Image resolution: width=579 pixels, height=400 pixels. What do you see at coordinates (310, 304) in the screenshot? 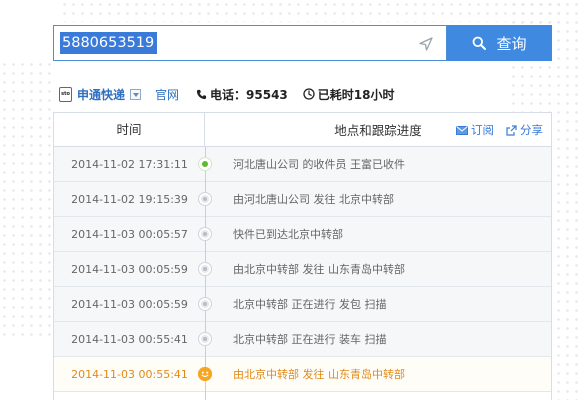
I see `row-desc: 北京中转部 正在进行 发包 扫描` at bounding box center [310, 304].